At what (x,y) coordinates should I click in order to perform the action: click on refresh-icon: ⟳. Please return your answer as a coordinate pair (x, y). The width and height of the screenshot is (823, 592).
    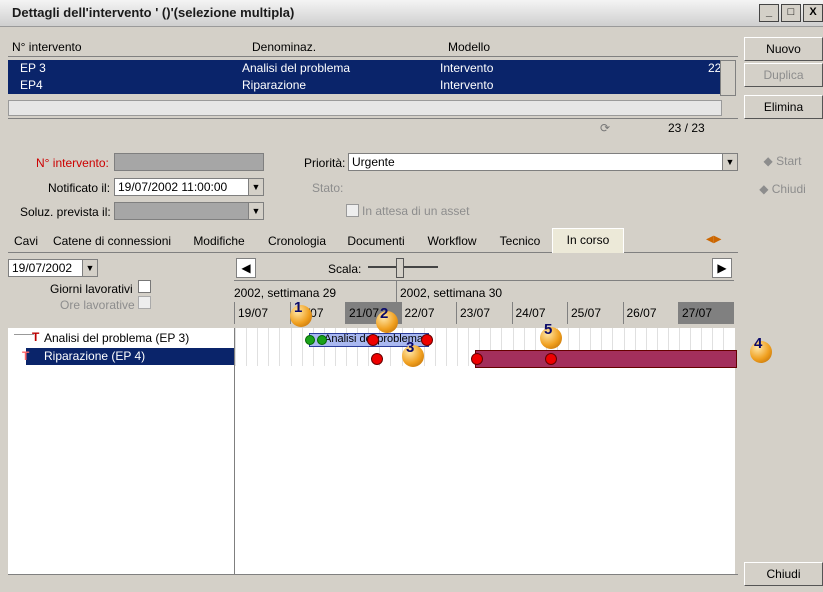
    Looking at the image, I should click on (605, 128).